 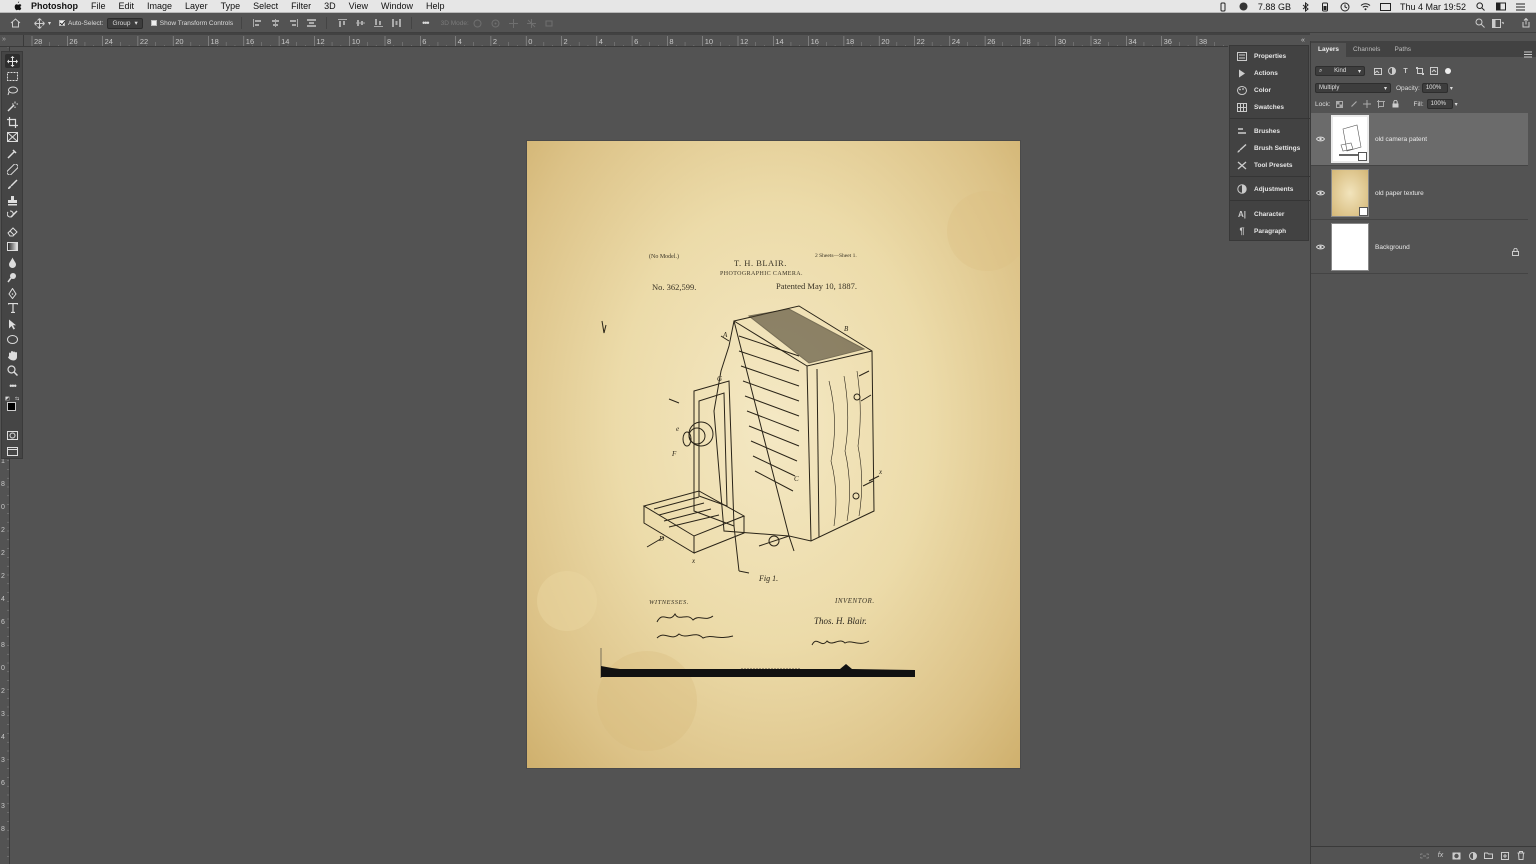 I want to click on panel-actions: Actions, so click(x=1270, y=73).